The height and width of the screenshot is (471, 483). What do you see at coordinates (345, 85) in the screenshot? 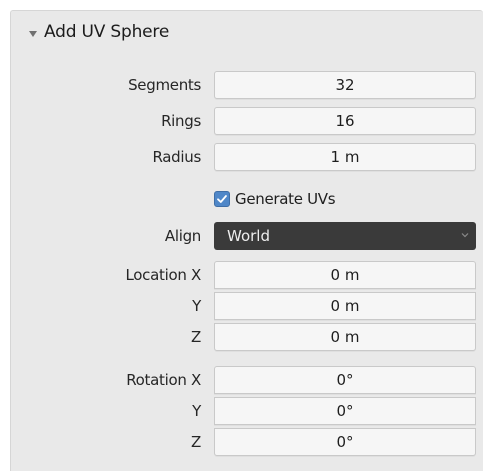
I see `segments-field: 32` at bounding box center [345, 85].